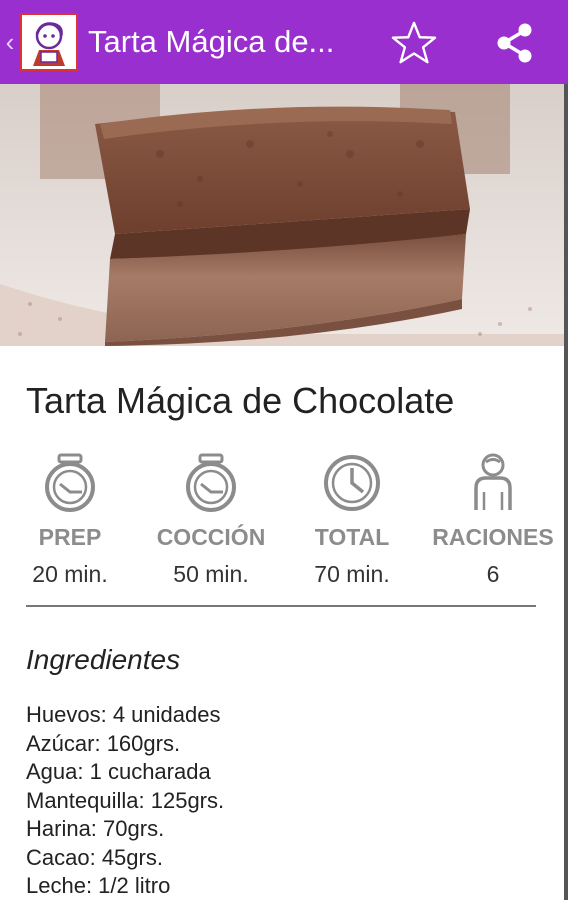  I want to click on stat-value: 50 min., so click(211, 574).